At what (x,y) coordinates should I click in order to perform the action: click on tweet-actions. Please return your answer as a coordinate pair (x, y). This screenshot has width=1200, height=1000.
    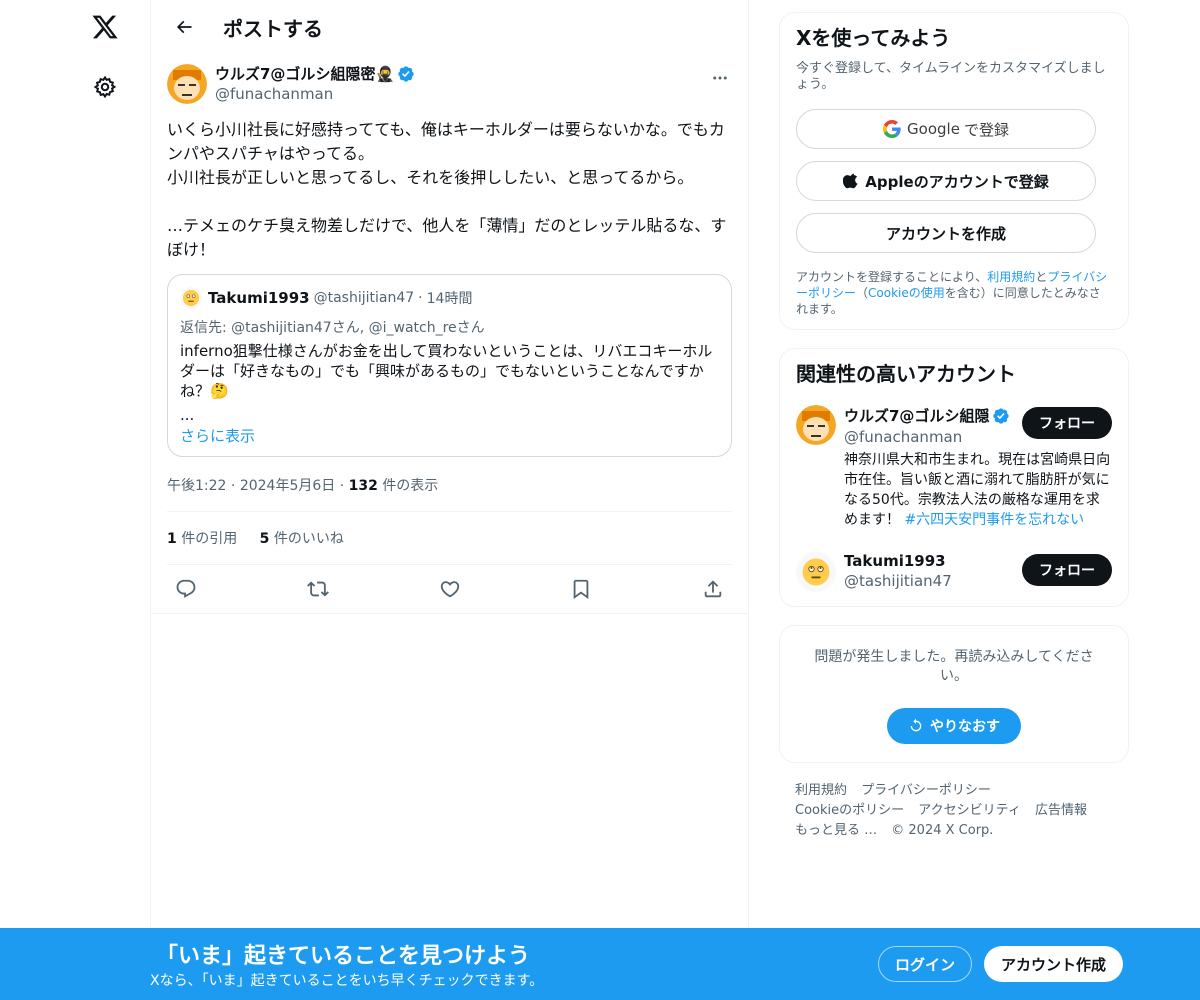
    Looking at the image, I should click on (449, 589).